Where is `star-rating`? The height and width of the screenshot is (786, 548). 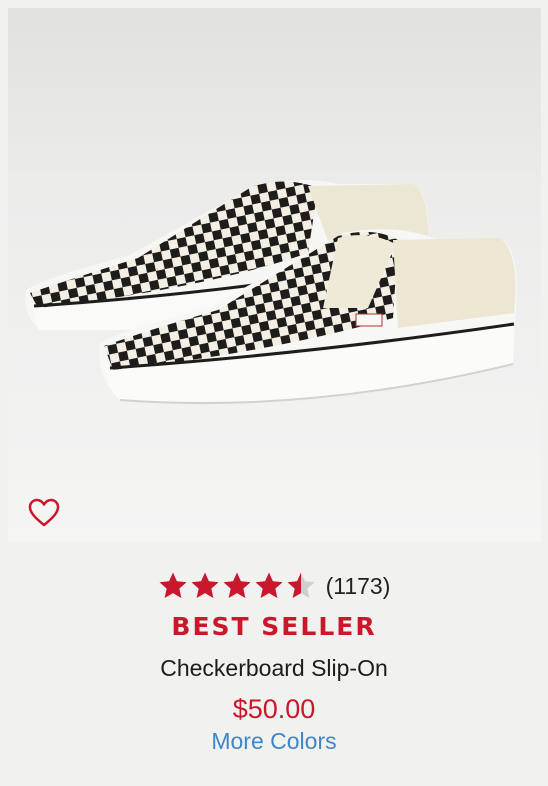 star-rating is located at coordinates (237, 586).